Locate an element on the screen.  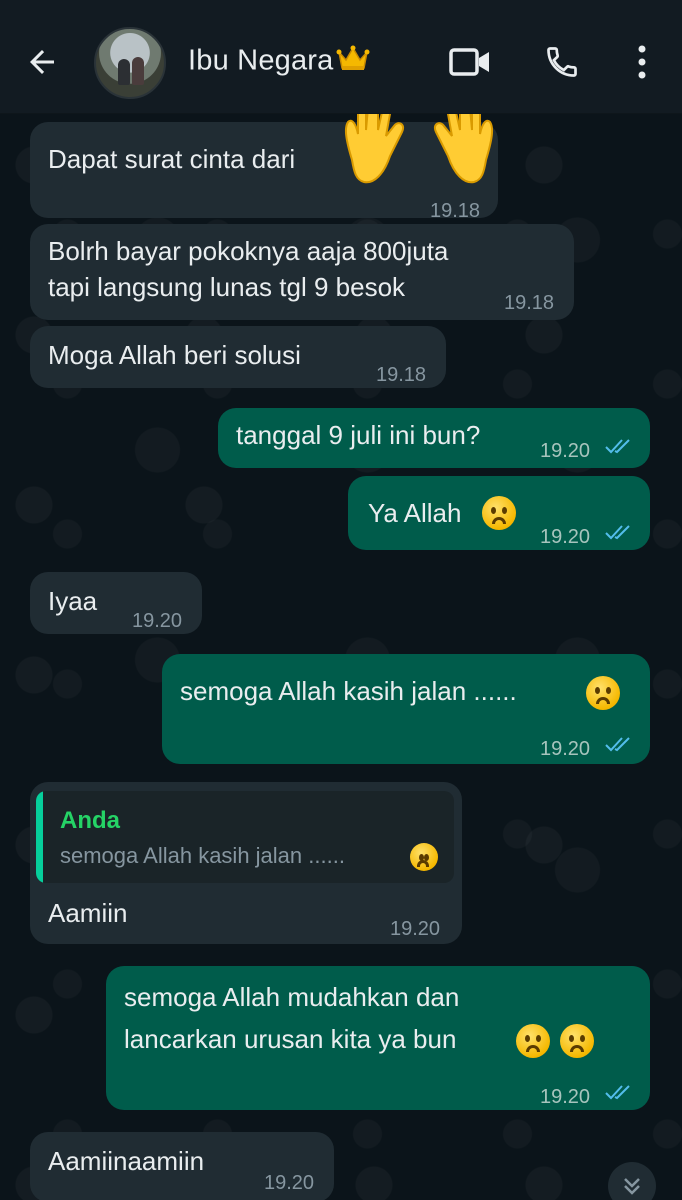
chat-header: Ibu Negara is located at coordinates (341, 57).